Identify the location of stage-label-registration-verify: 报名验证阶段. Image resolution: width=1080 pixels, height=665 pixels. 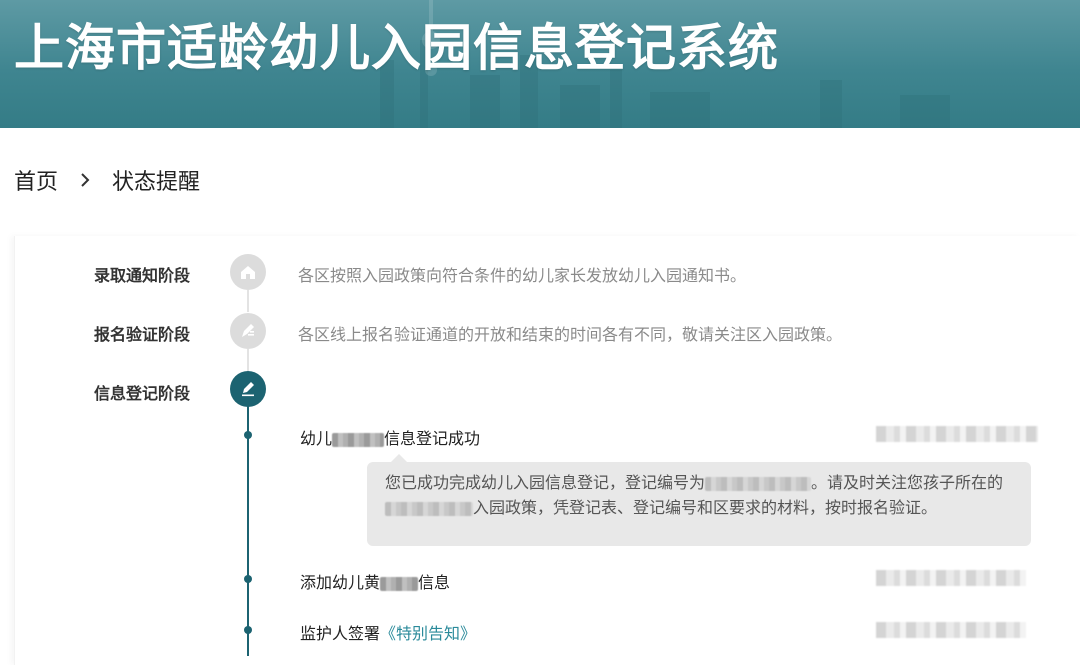
(142, 334).